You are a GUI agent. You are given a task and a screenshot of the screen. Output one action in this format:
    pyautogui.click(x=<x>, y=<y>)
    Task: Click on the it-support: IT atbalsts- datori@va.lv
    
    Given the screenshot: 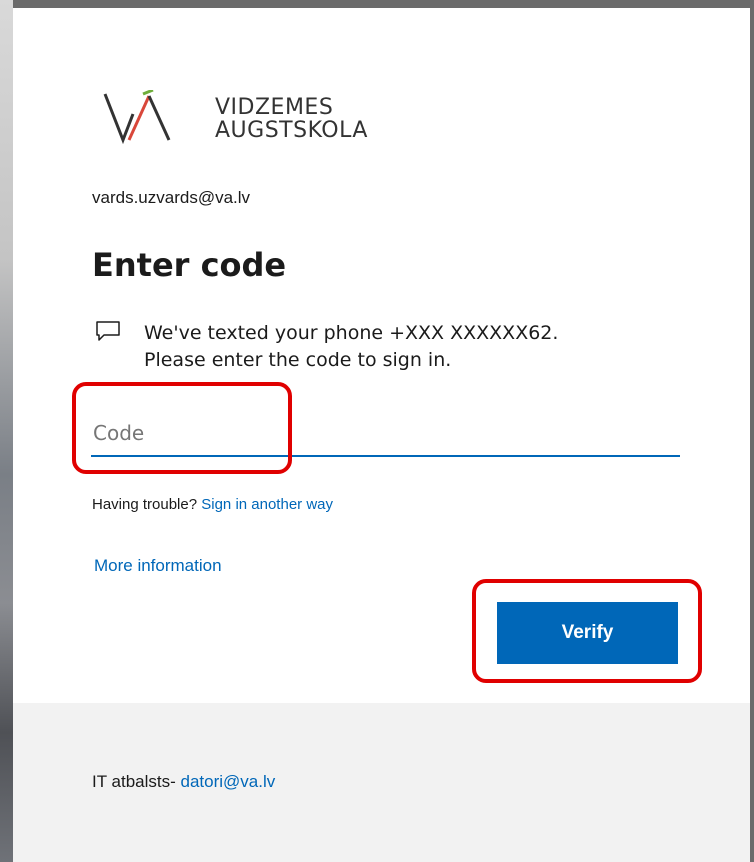 What is the action you would take?
    pyautogui.click(x=183, y=782)
    